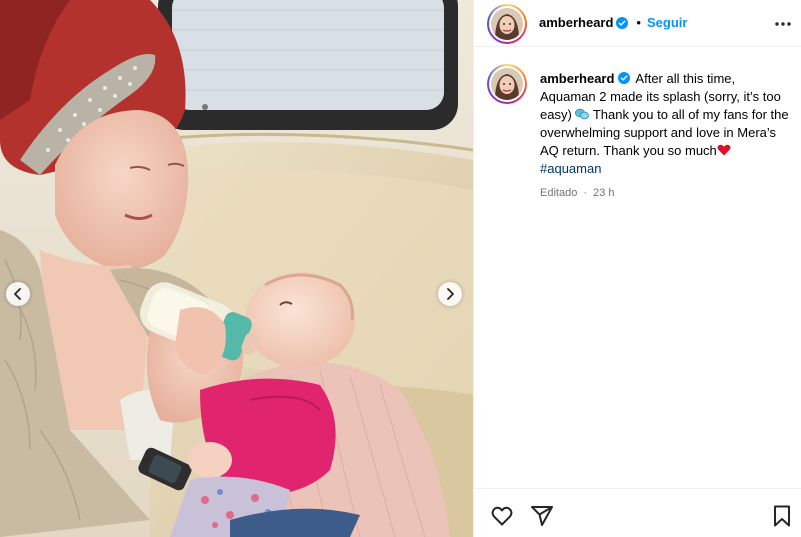  I want to click on paper-plane-icon, so click(542, 516).